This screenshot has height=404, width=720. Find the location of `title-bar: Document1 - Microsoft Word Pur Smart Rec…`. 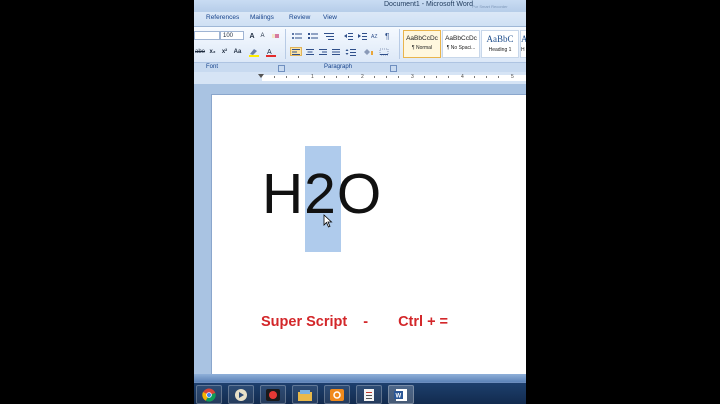

title-bar: Document1 - Microsoft Word Pur Smart Rec… is located at coordinates (360, 6).